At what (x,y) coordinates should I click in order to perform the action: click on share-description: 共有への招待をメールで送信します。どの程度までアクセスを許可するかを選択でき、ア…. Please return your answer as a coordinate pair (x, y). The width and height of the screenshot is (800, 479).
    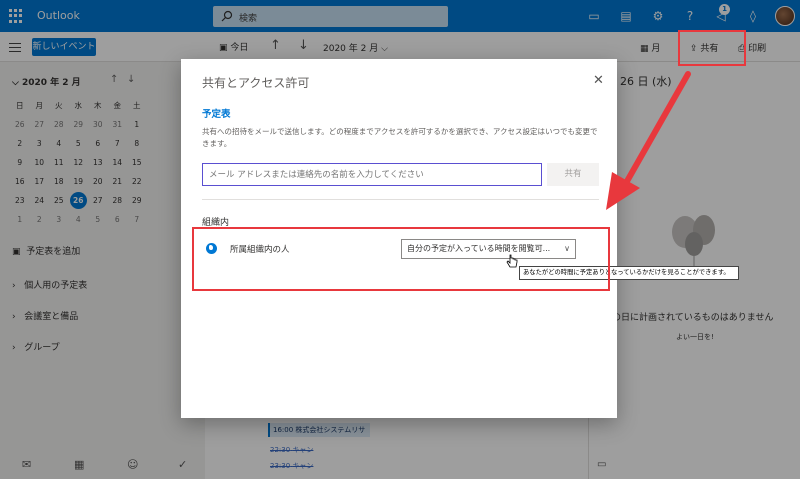
    Looking at the image, I should click on (400, 137).